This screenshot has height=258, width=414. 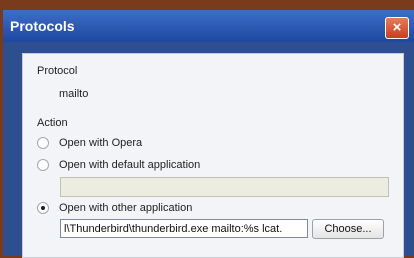 I want to click on default-application-field, so click(x=224, y=187).